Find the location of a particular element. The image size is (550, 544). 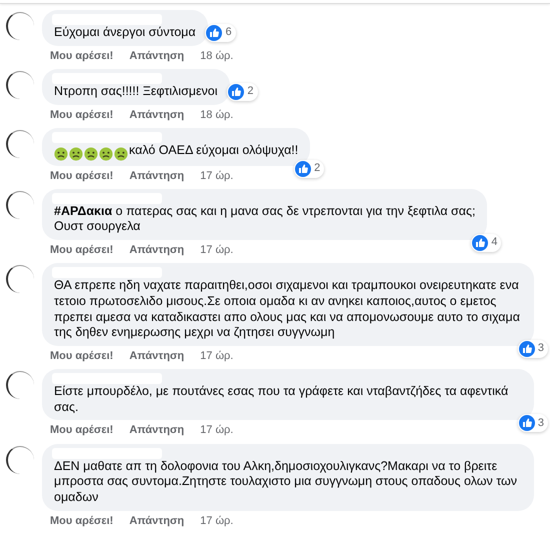

comment-text: Ντροπη σας!!!!! Ξεφτιλισμενοι is located at coordinates (136, 91).